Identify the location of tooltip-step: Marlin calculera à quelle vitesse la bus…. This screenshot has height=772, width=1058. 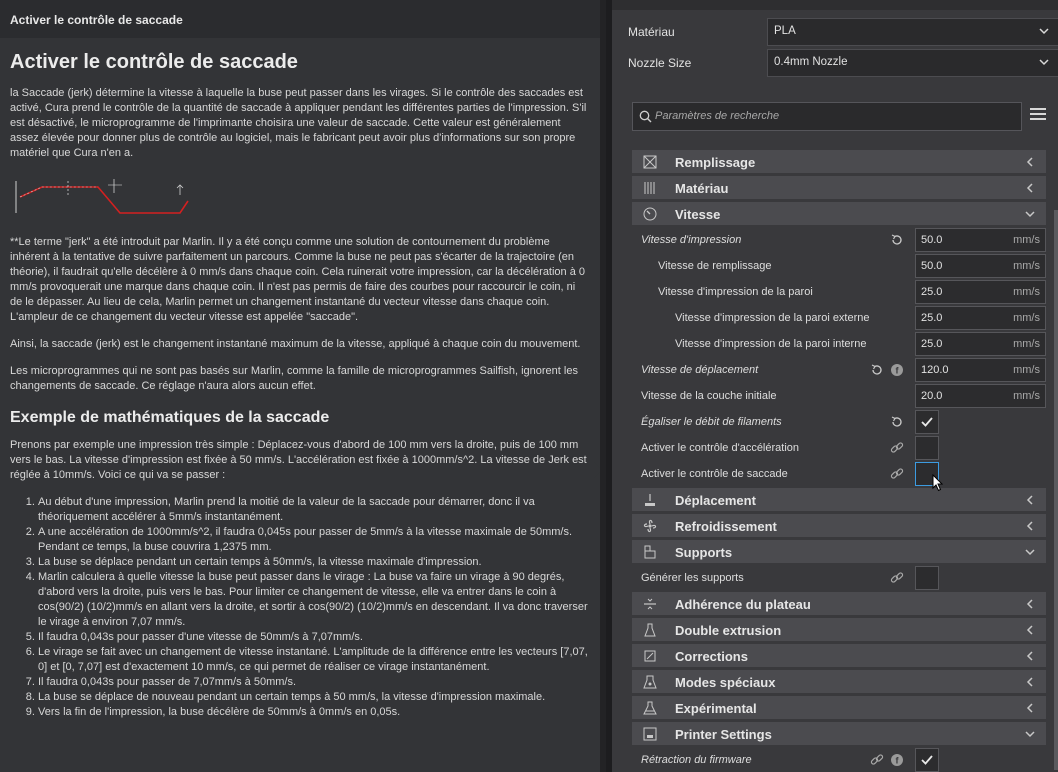
(314, 600).